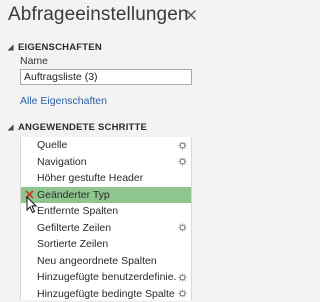 This screenshot has width=320, height=302. I want to click on applied-step-item: Quelle, so click(106, 145).